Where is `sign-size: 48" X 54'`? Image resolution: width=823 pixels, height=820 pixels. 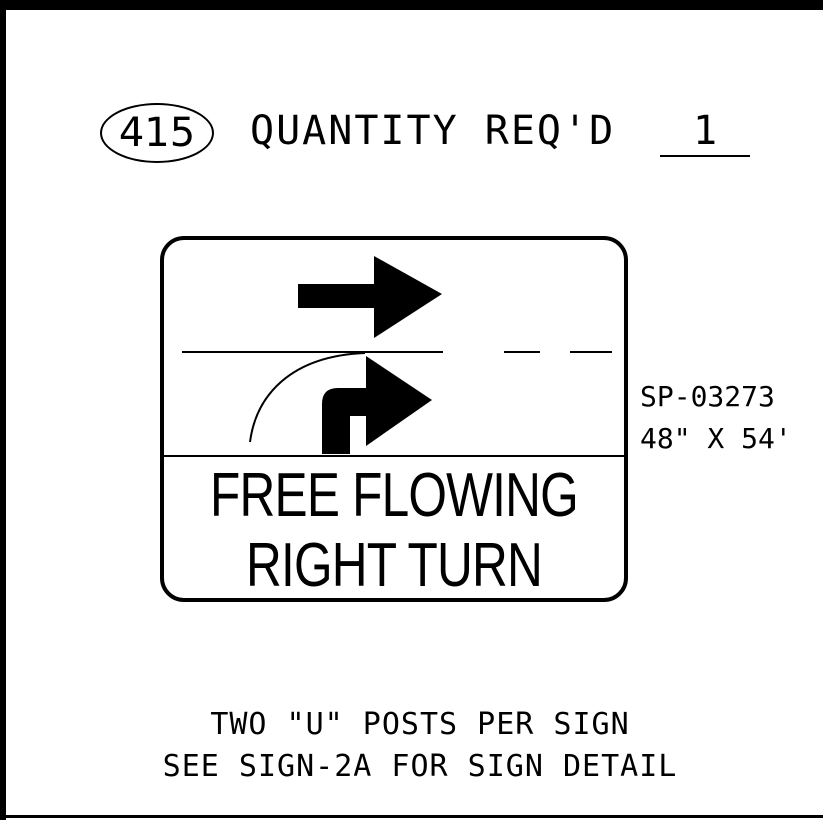
sign-size: 48" X 54' is located at coordinates (716, 438).